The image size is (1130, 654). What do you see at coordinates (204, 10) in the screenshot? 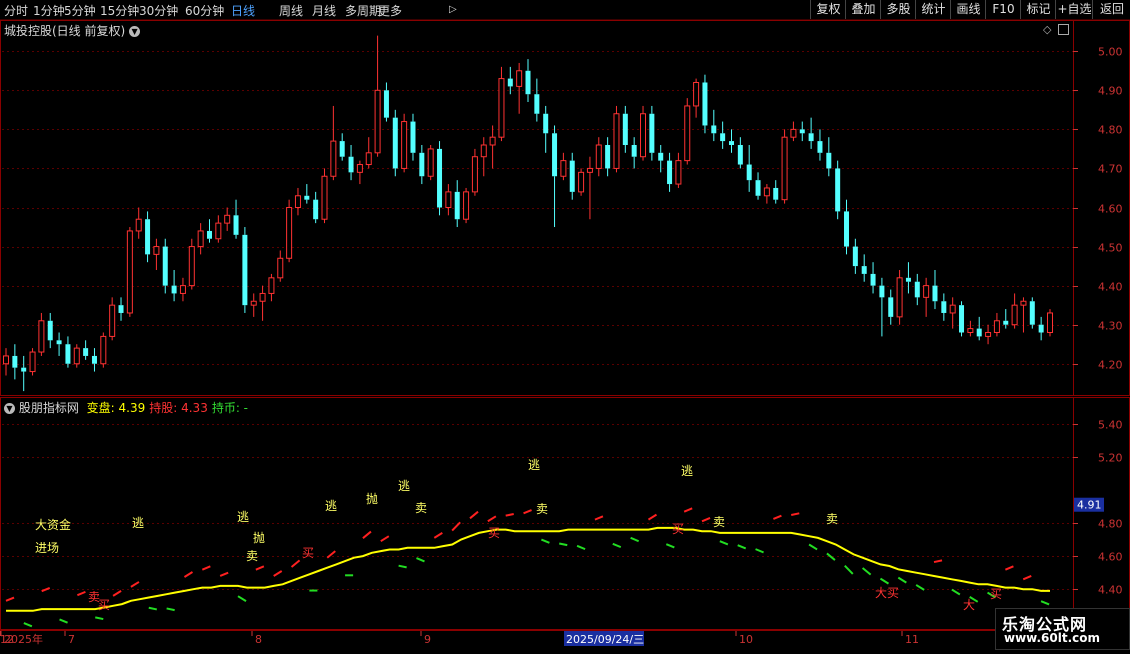
I see `period-tab-5: 60分钟` at bounding box center [204, 10].